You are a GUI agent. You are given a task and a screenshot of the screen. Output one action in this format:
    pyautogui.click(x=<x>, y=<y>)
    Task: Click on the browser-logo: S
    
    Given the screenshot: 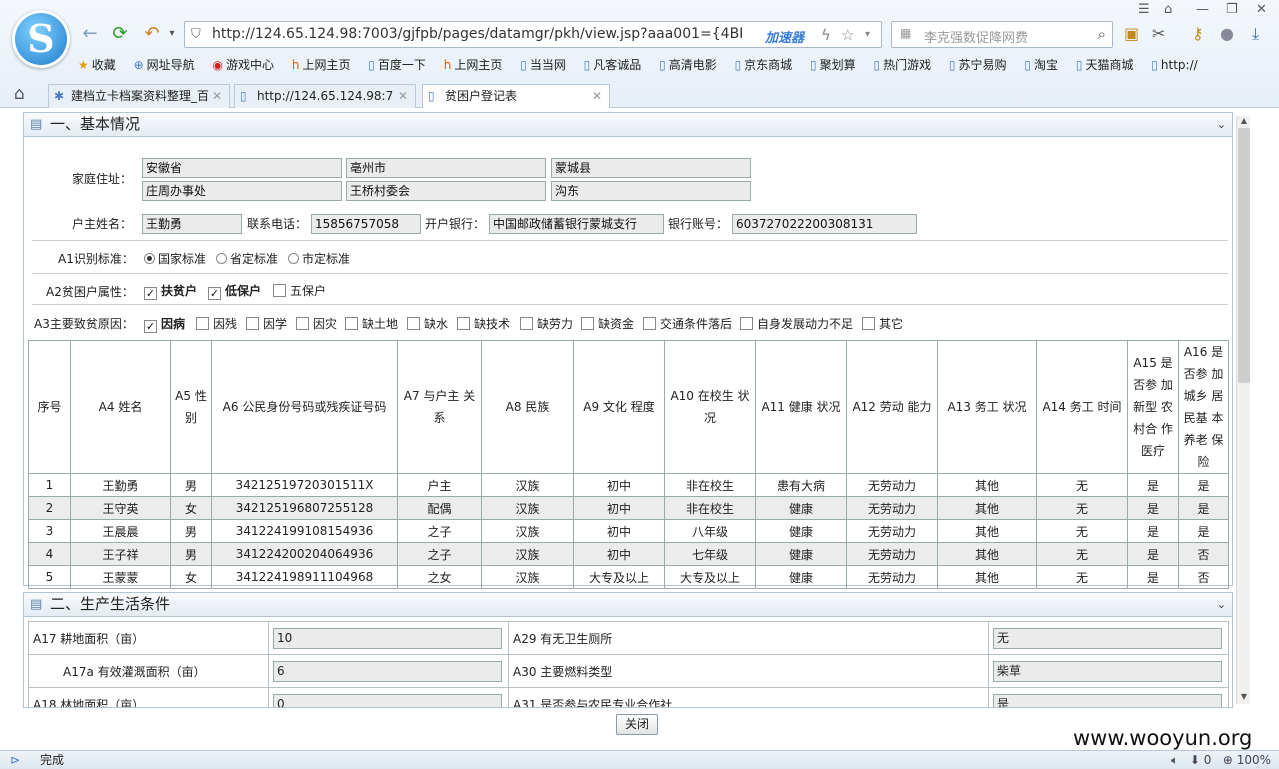 What is the action you would take?
    pyautogui.click(x=41, y=39)
    